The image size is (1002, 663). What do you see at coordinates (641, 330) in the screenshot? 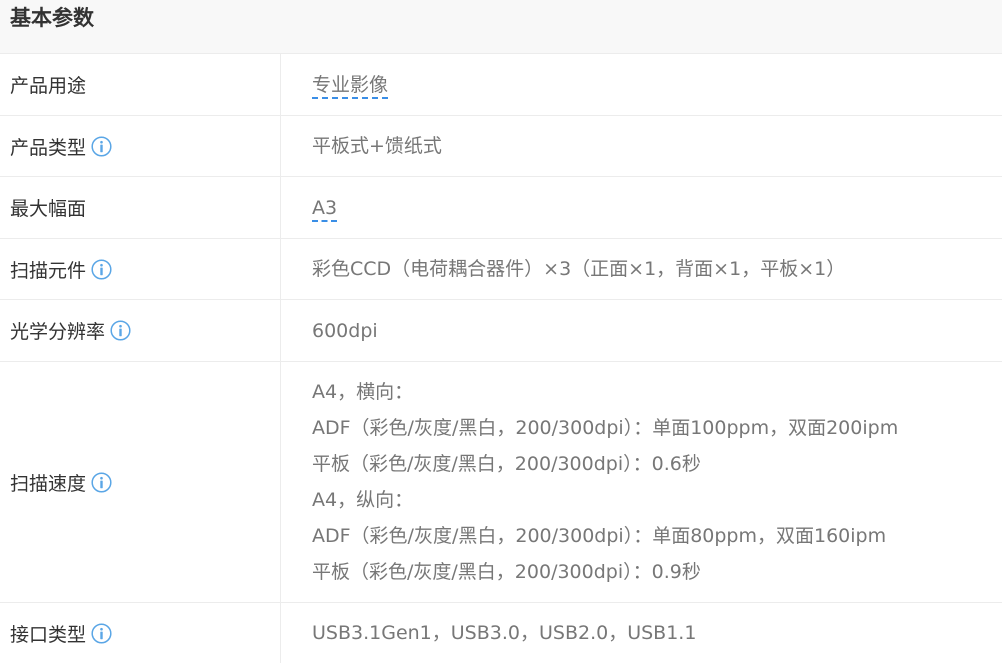
I see `spec-value-cell: 600dpi` at bounding box center [641, 330].